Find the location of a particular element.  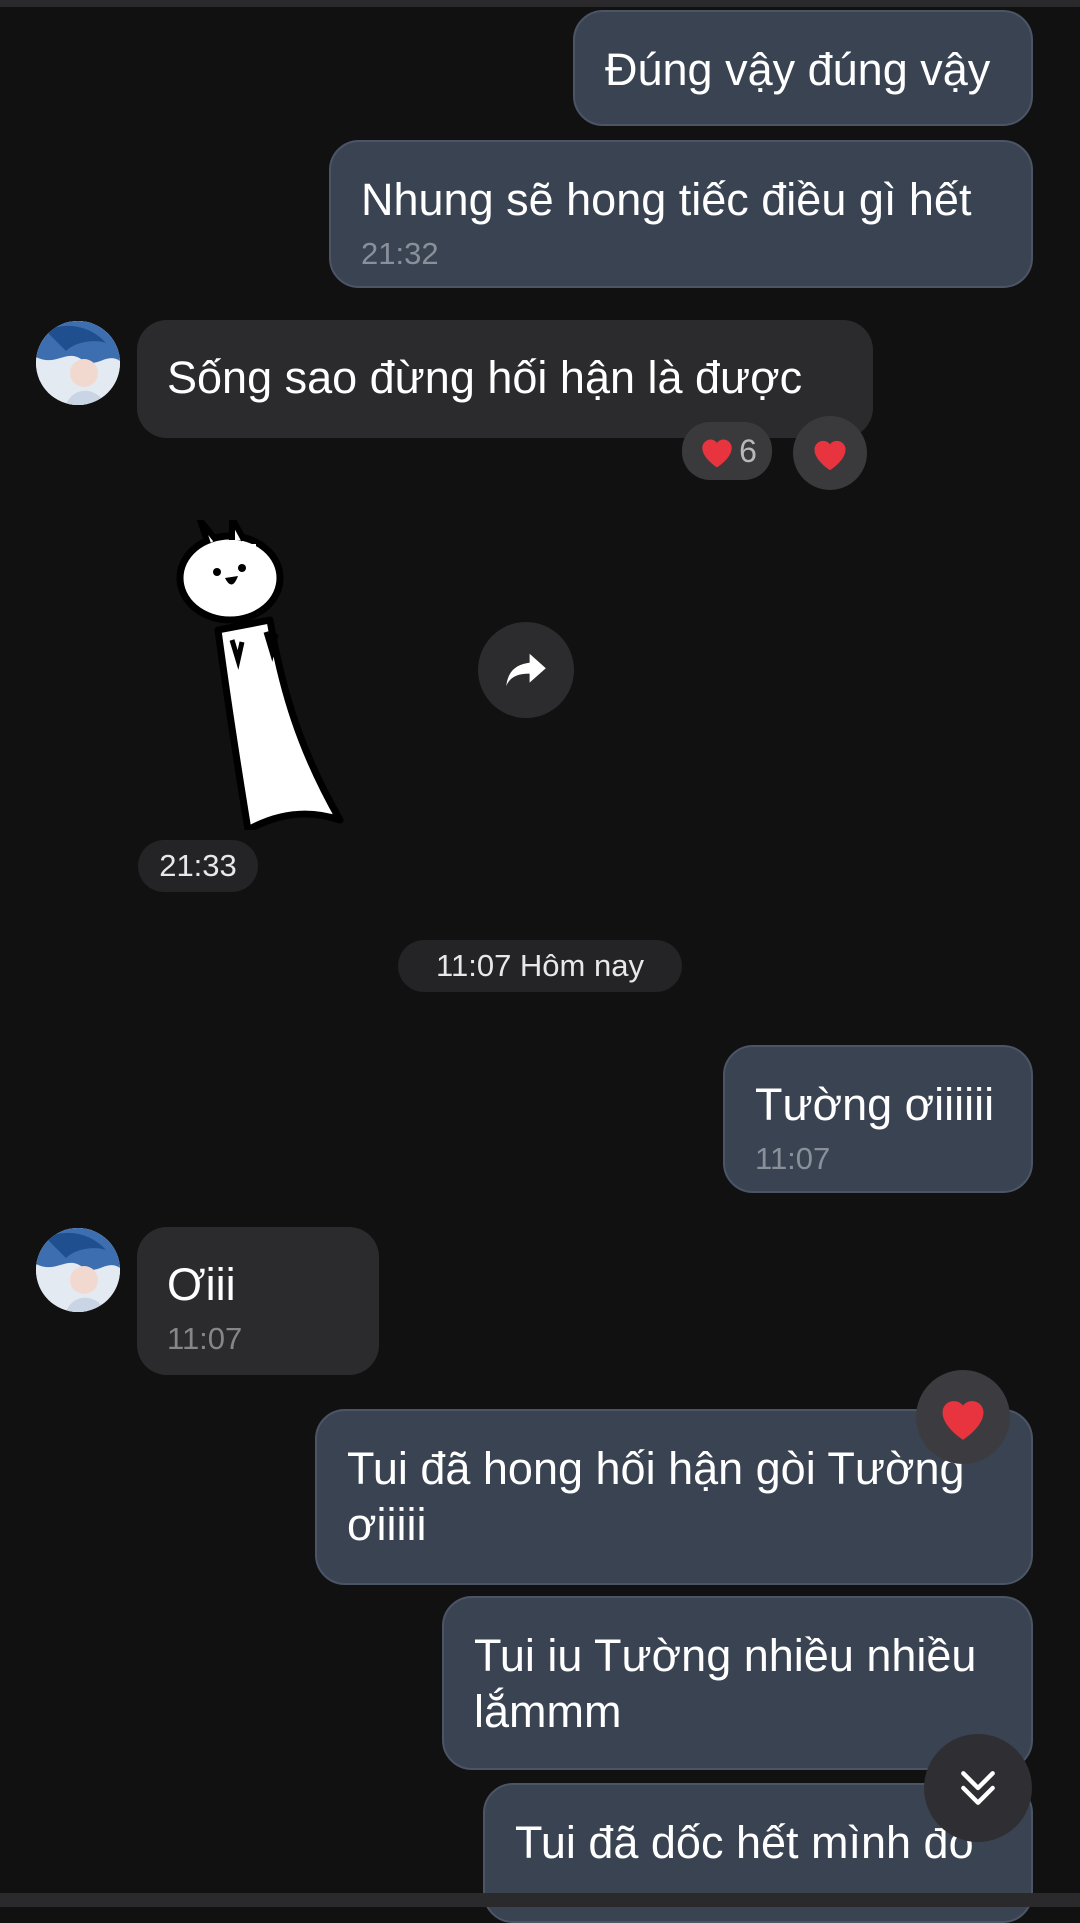

message-bubble-received: Ơiii 11:07 is located at coordinates (258, 1301).